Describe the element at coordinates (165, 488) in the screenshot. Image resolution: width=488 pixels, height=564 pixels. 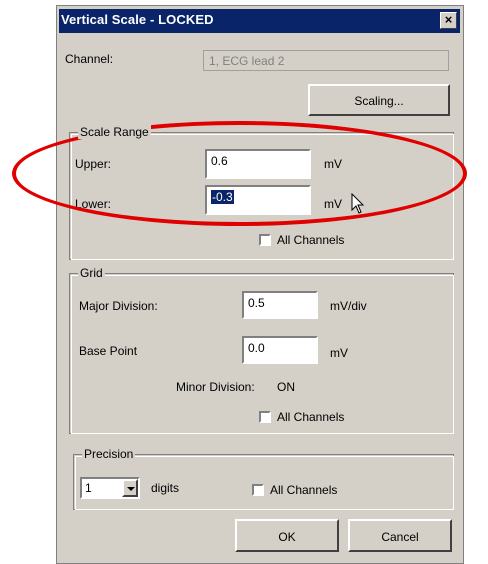
I see `digits-label: digits` at that location.